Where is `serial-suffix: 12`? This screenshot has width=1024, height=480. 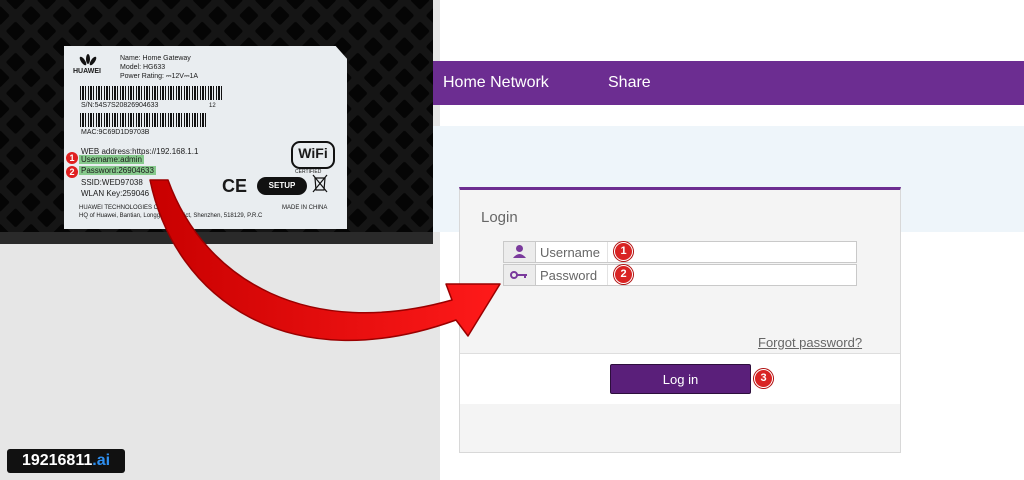 serial-suffix: 12 is located at coordinates (212, 106).